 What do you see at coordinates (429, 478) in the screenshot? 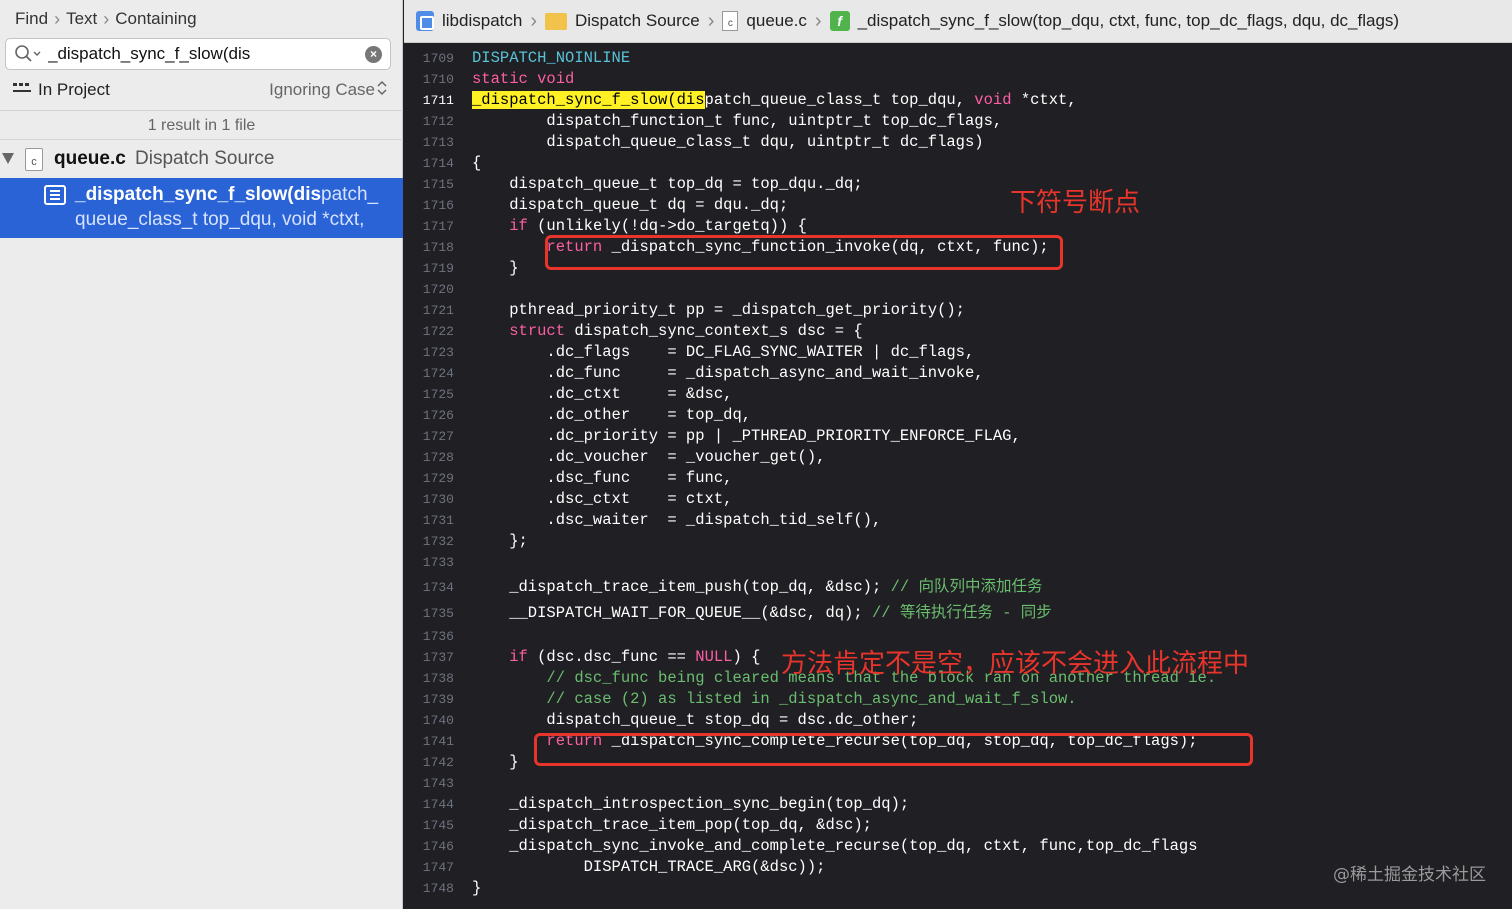
I see `line-number: 1729` at bounding box center [429, 478].